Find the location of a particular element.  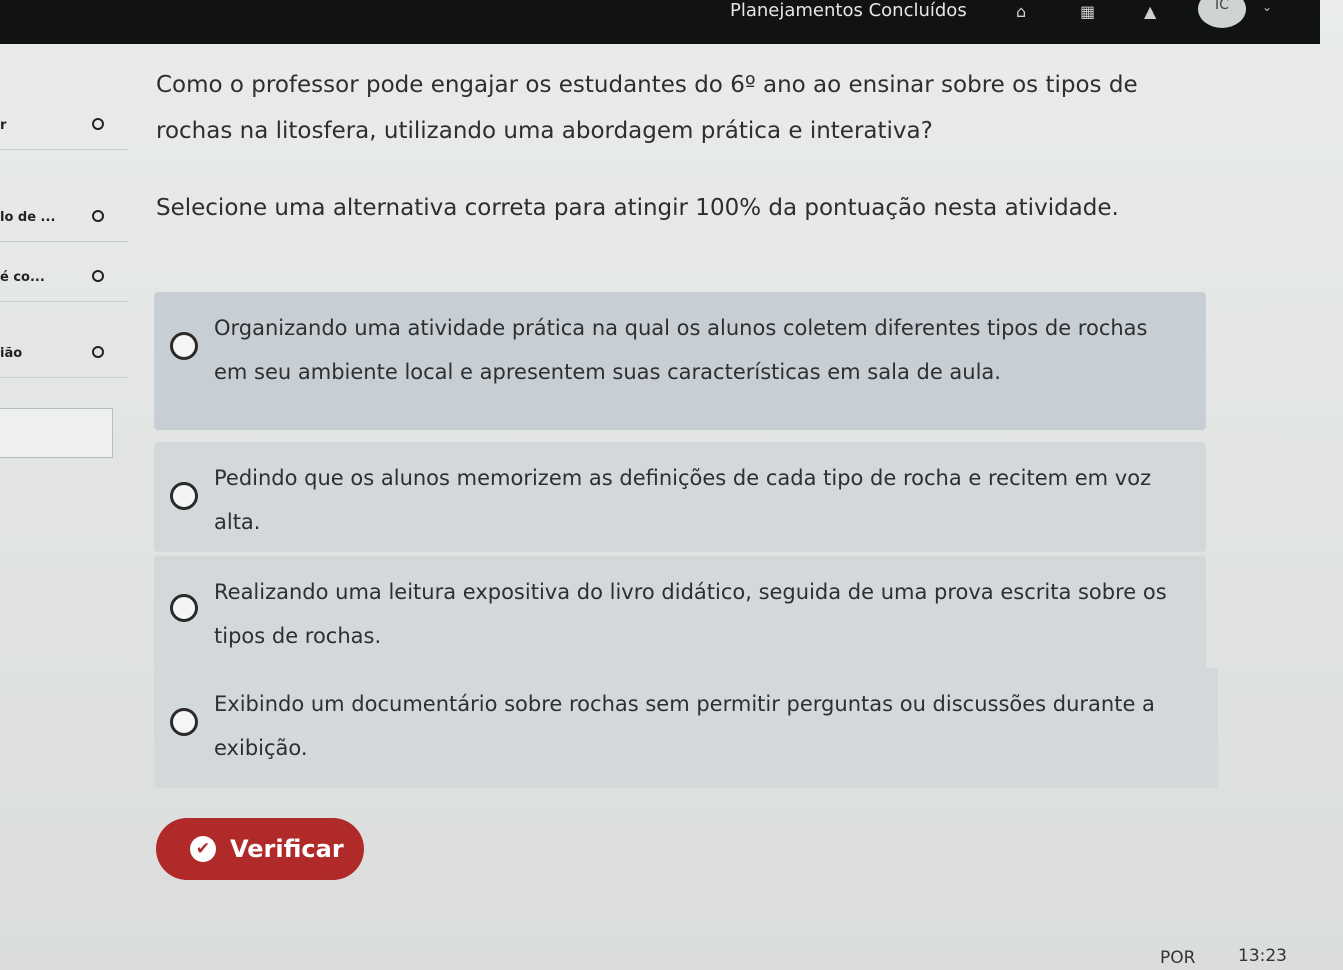

grid-icon: ▦ is located at coordinates (1087, 11).